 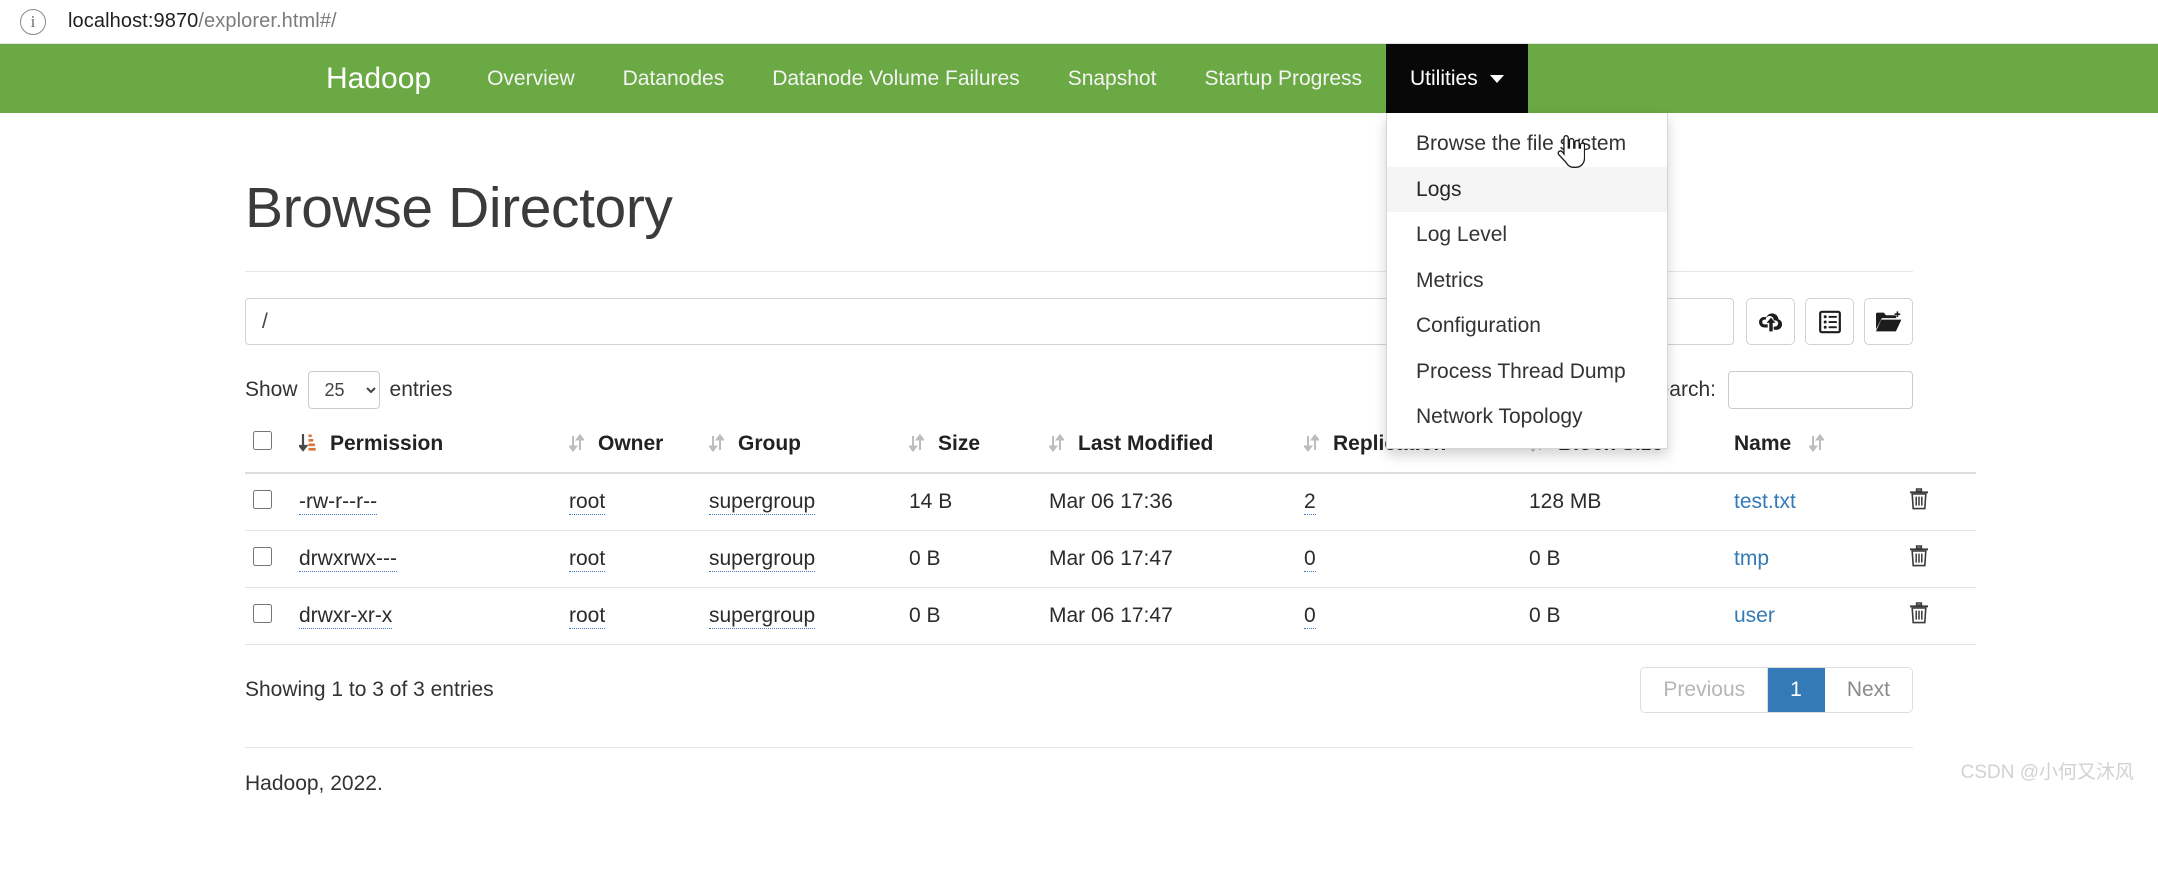 I want to click on column-header-permission-label: Permission, so click(x=387, y=443).